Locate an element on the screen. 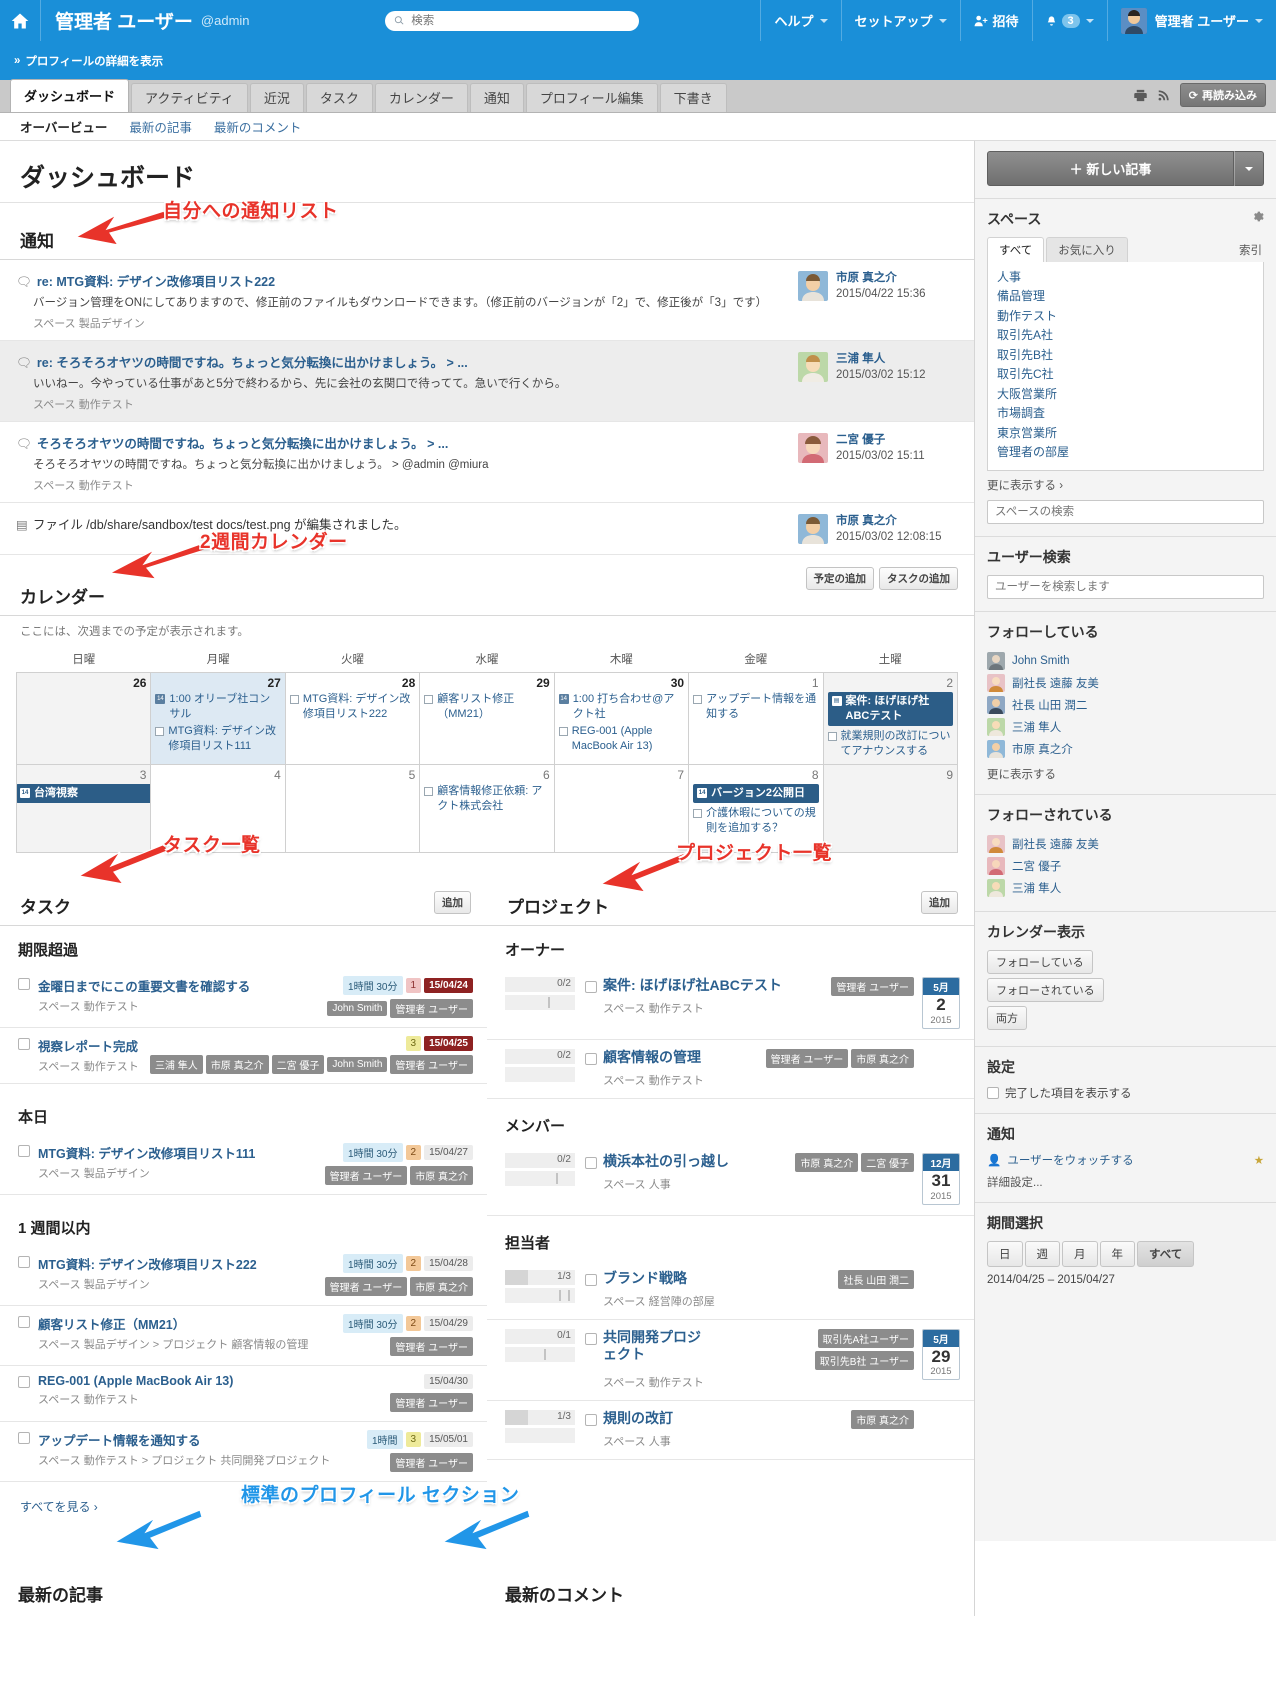 Image resolution: width=1276 pixels, height=1696 pixels. follower-item: 三浦 隼人 is located at coordinates (1125, 888).